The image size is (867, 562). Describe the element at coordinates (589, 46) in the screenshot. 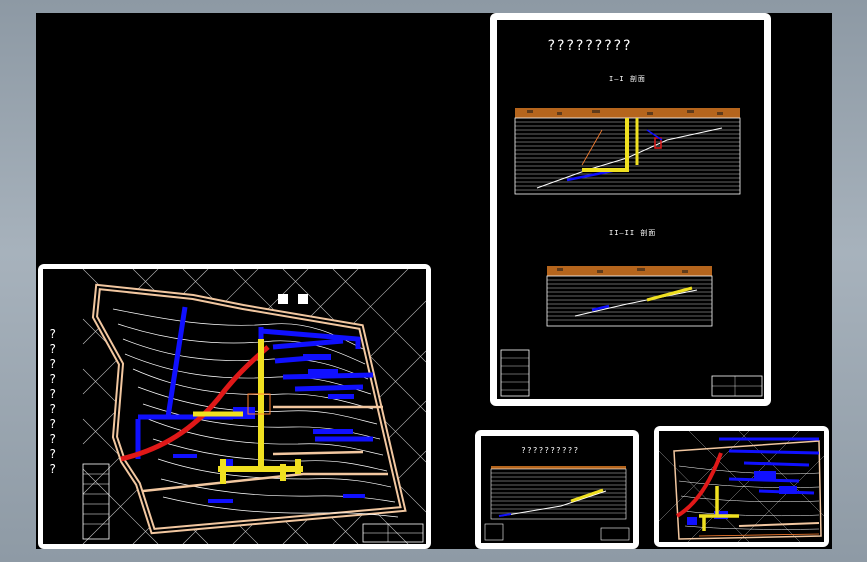

I see `section-sheet-title: ?????????` at that location.